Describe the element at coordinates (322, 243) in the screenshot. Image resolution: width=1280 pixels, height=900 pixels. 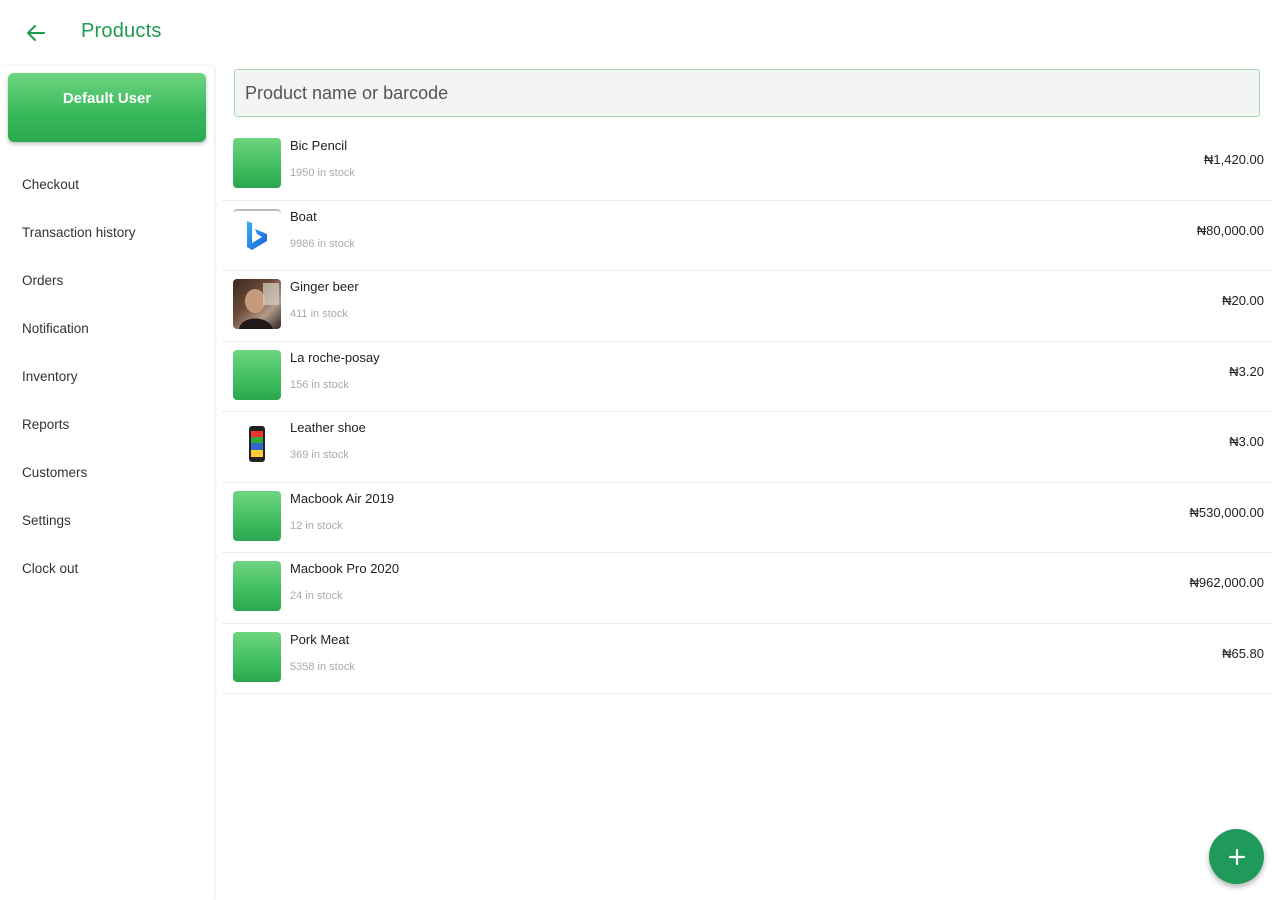
I see `product-stock: 9986 in stock` at that location.